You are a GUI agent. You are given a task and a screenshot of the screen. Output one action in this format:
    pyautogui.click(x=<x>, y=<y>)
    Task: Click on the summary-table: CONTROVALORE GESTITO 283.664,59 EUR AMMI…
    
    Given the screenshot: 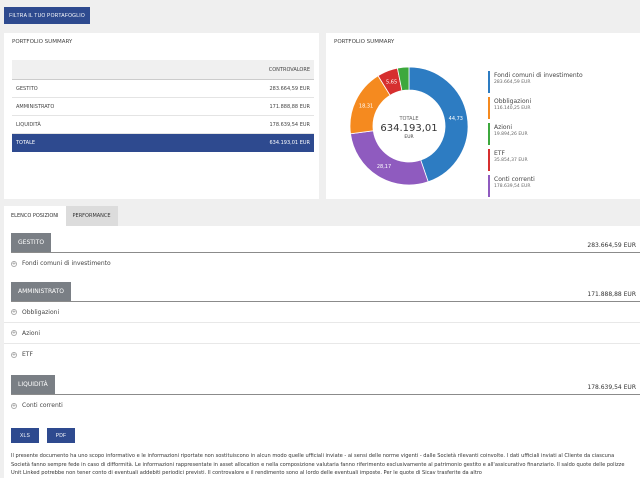 What is the action you would take?
    pyautogui.click(x=163, y=106)
    